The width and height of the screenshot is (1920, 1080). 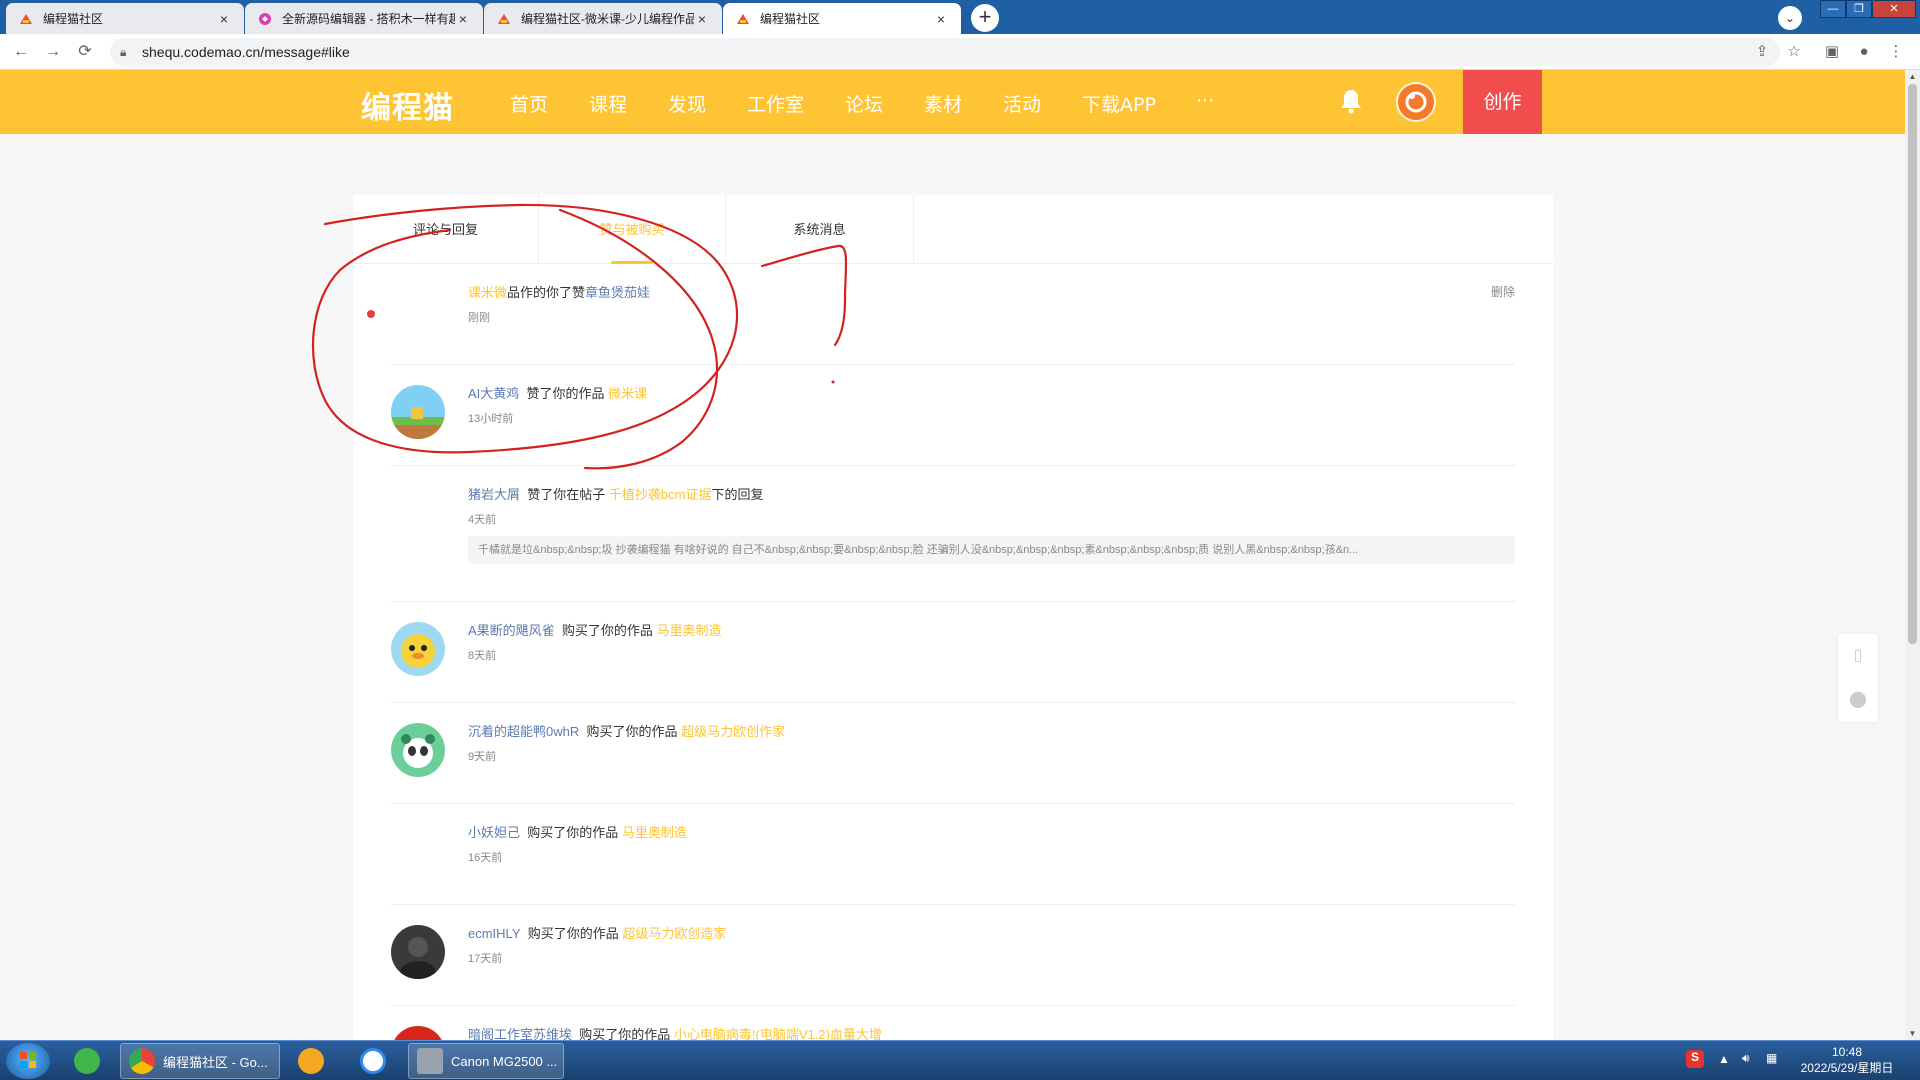 I want to click on share-icon: ⇪, so click(x=1762, y=52).